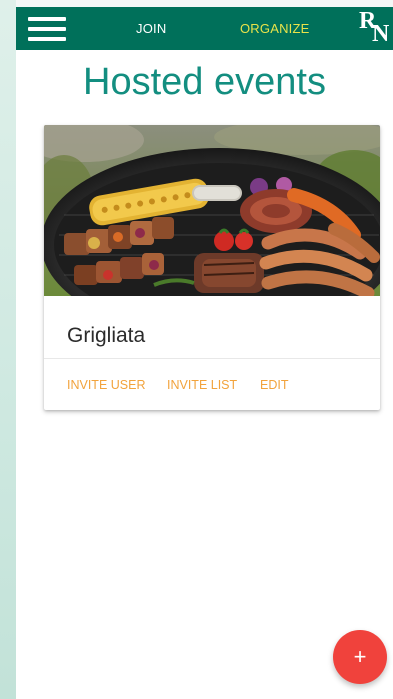 The image size is (393, 699). What do you see at coordinates (106, 335) in the screenshot?
I see `event-title: Grigliata` at bounding box center [106, 335].